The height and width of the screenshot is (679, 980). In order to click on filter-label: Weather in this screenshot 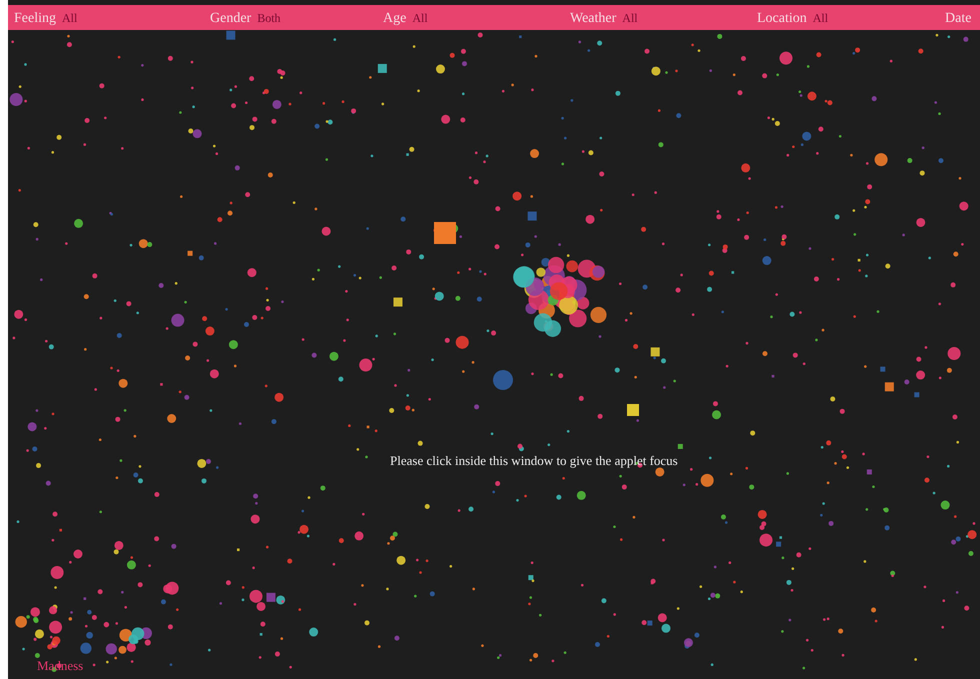, I will do `click(593, 18)`.